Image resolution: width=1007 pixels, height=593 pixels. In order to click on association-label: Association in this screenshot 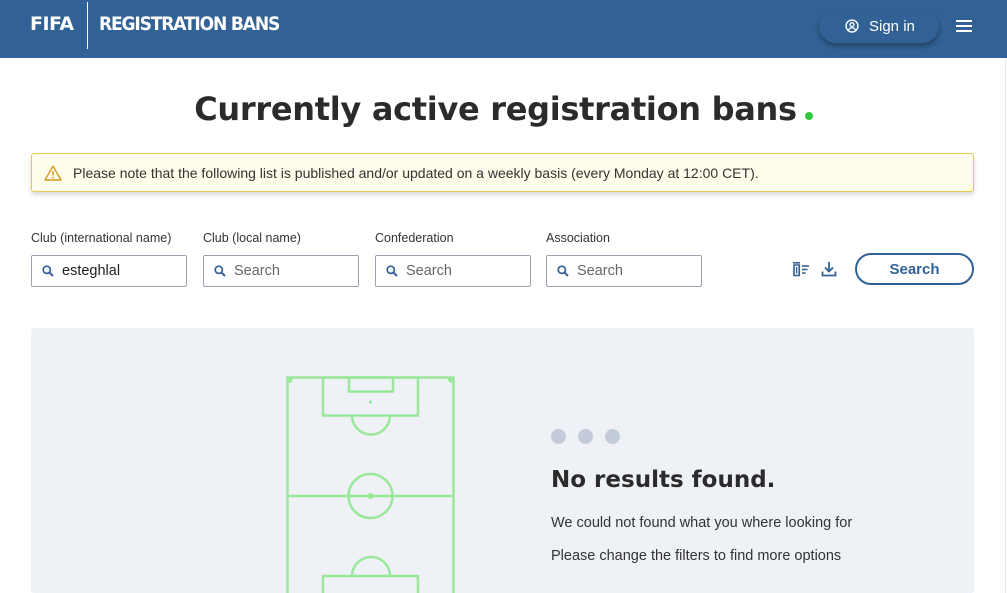, I will do `click(578, 238)`.